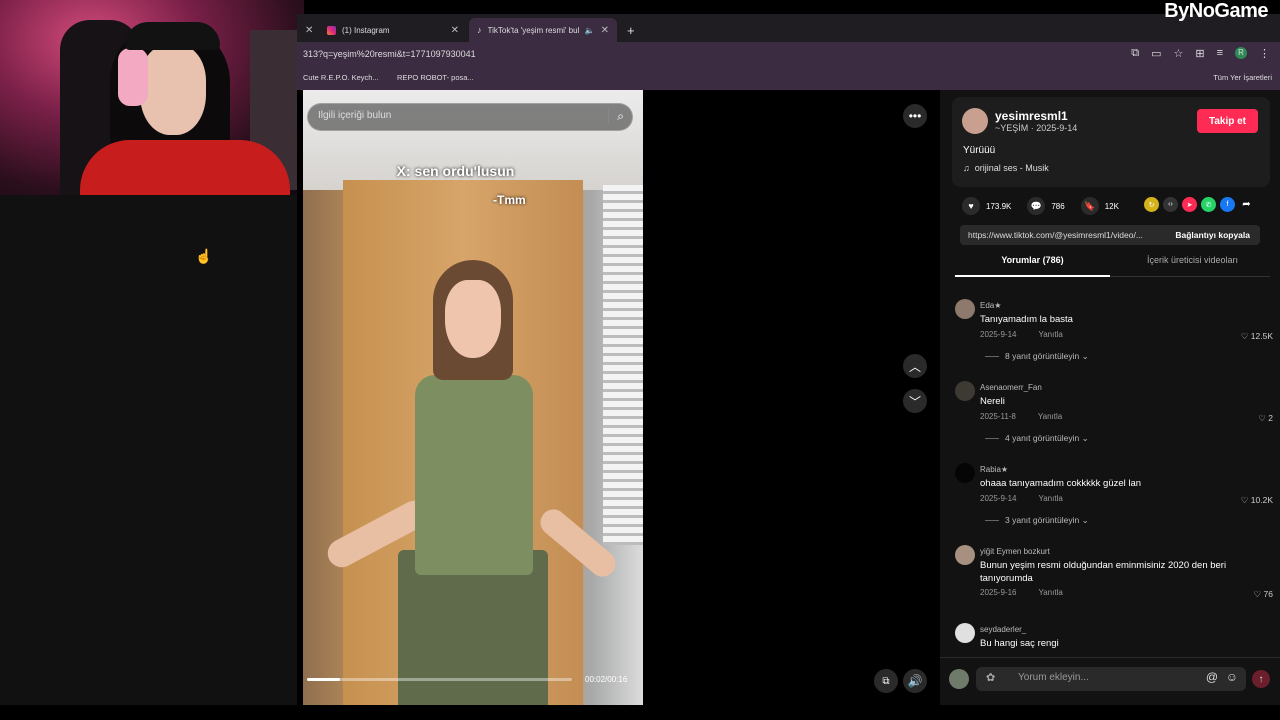 Image resolution: width=1280 pixels, height=720 pixels. I want to click on bookmark-icon: 🔖, so click(1089, 206).